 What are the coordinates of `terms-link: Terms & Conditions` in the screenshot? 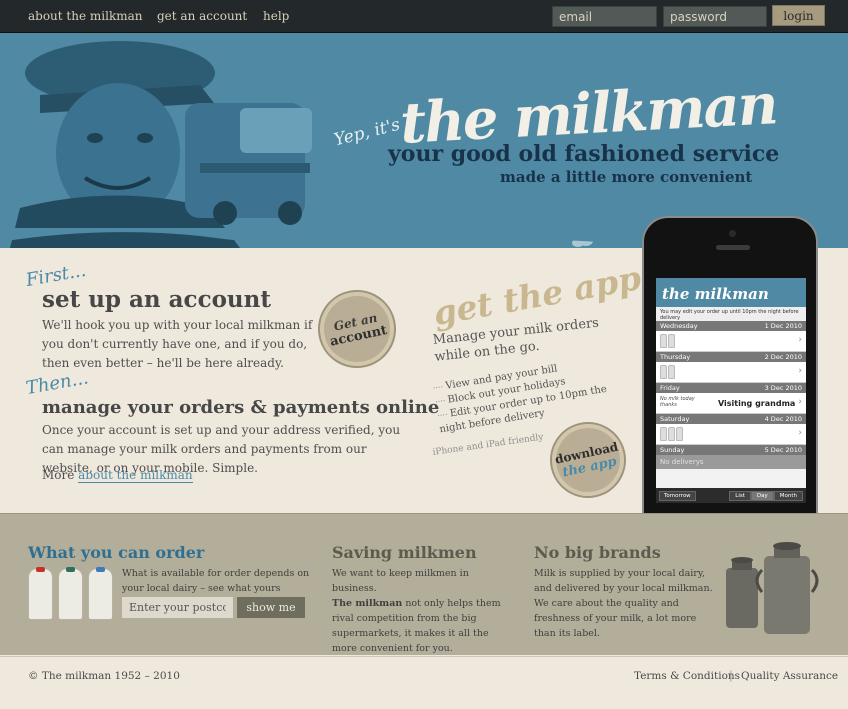 It's located at (687, 676).